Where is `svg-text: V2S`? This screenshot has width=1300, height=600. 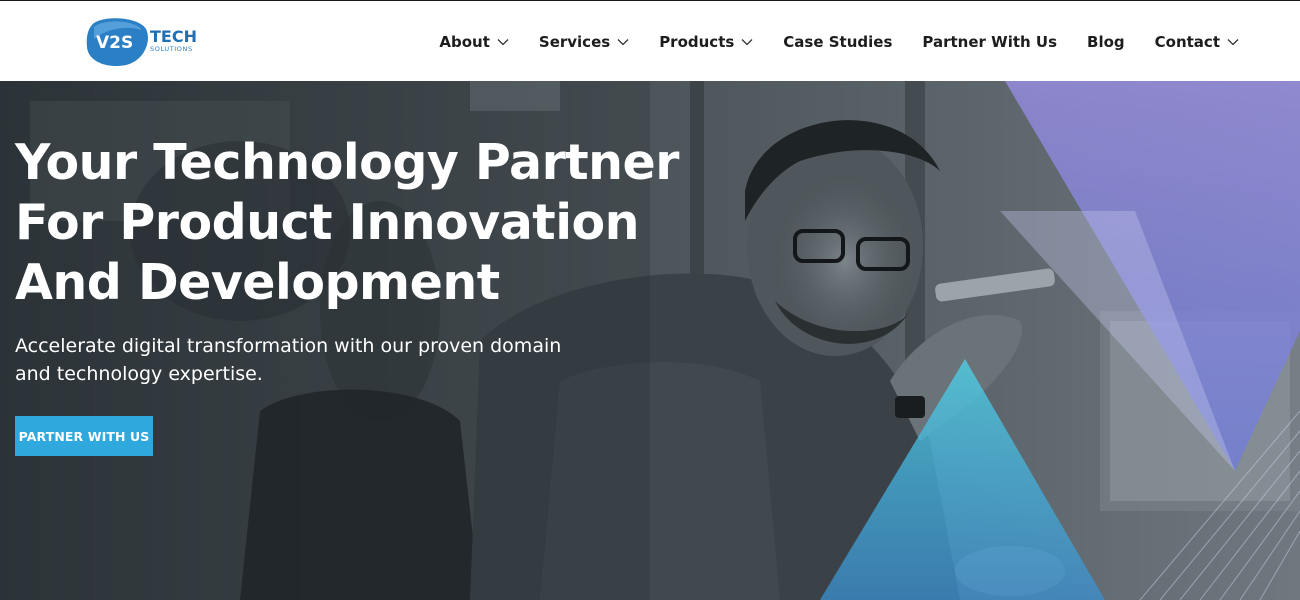 svg-text: V2S is located at coordinates (114, 43).